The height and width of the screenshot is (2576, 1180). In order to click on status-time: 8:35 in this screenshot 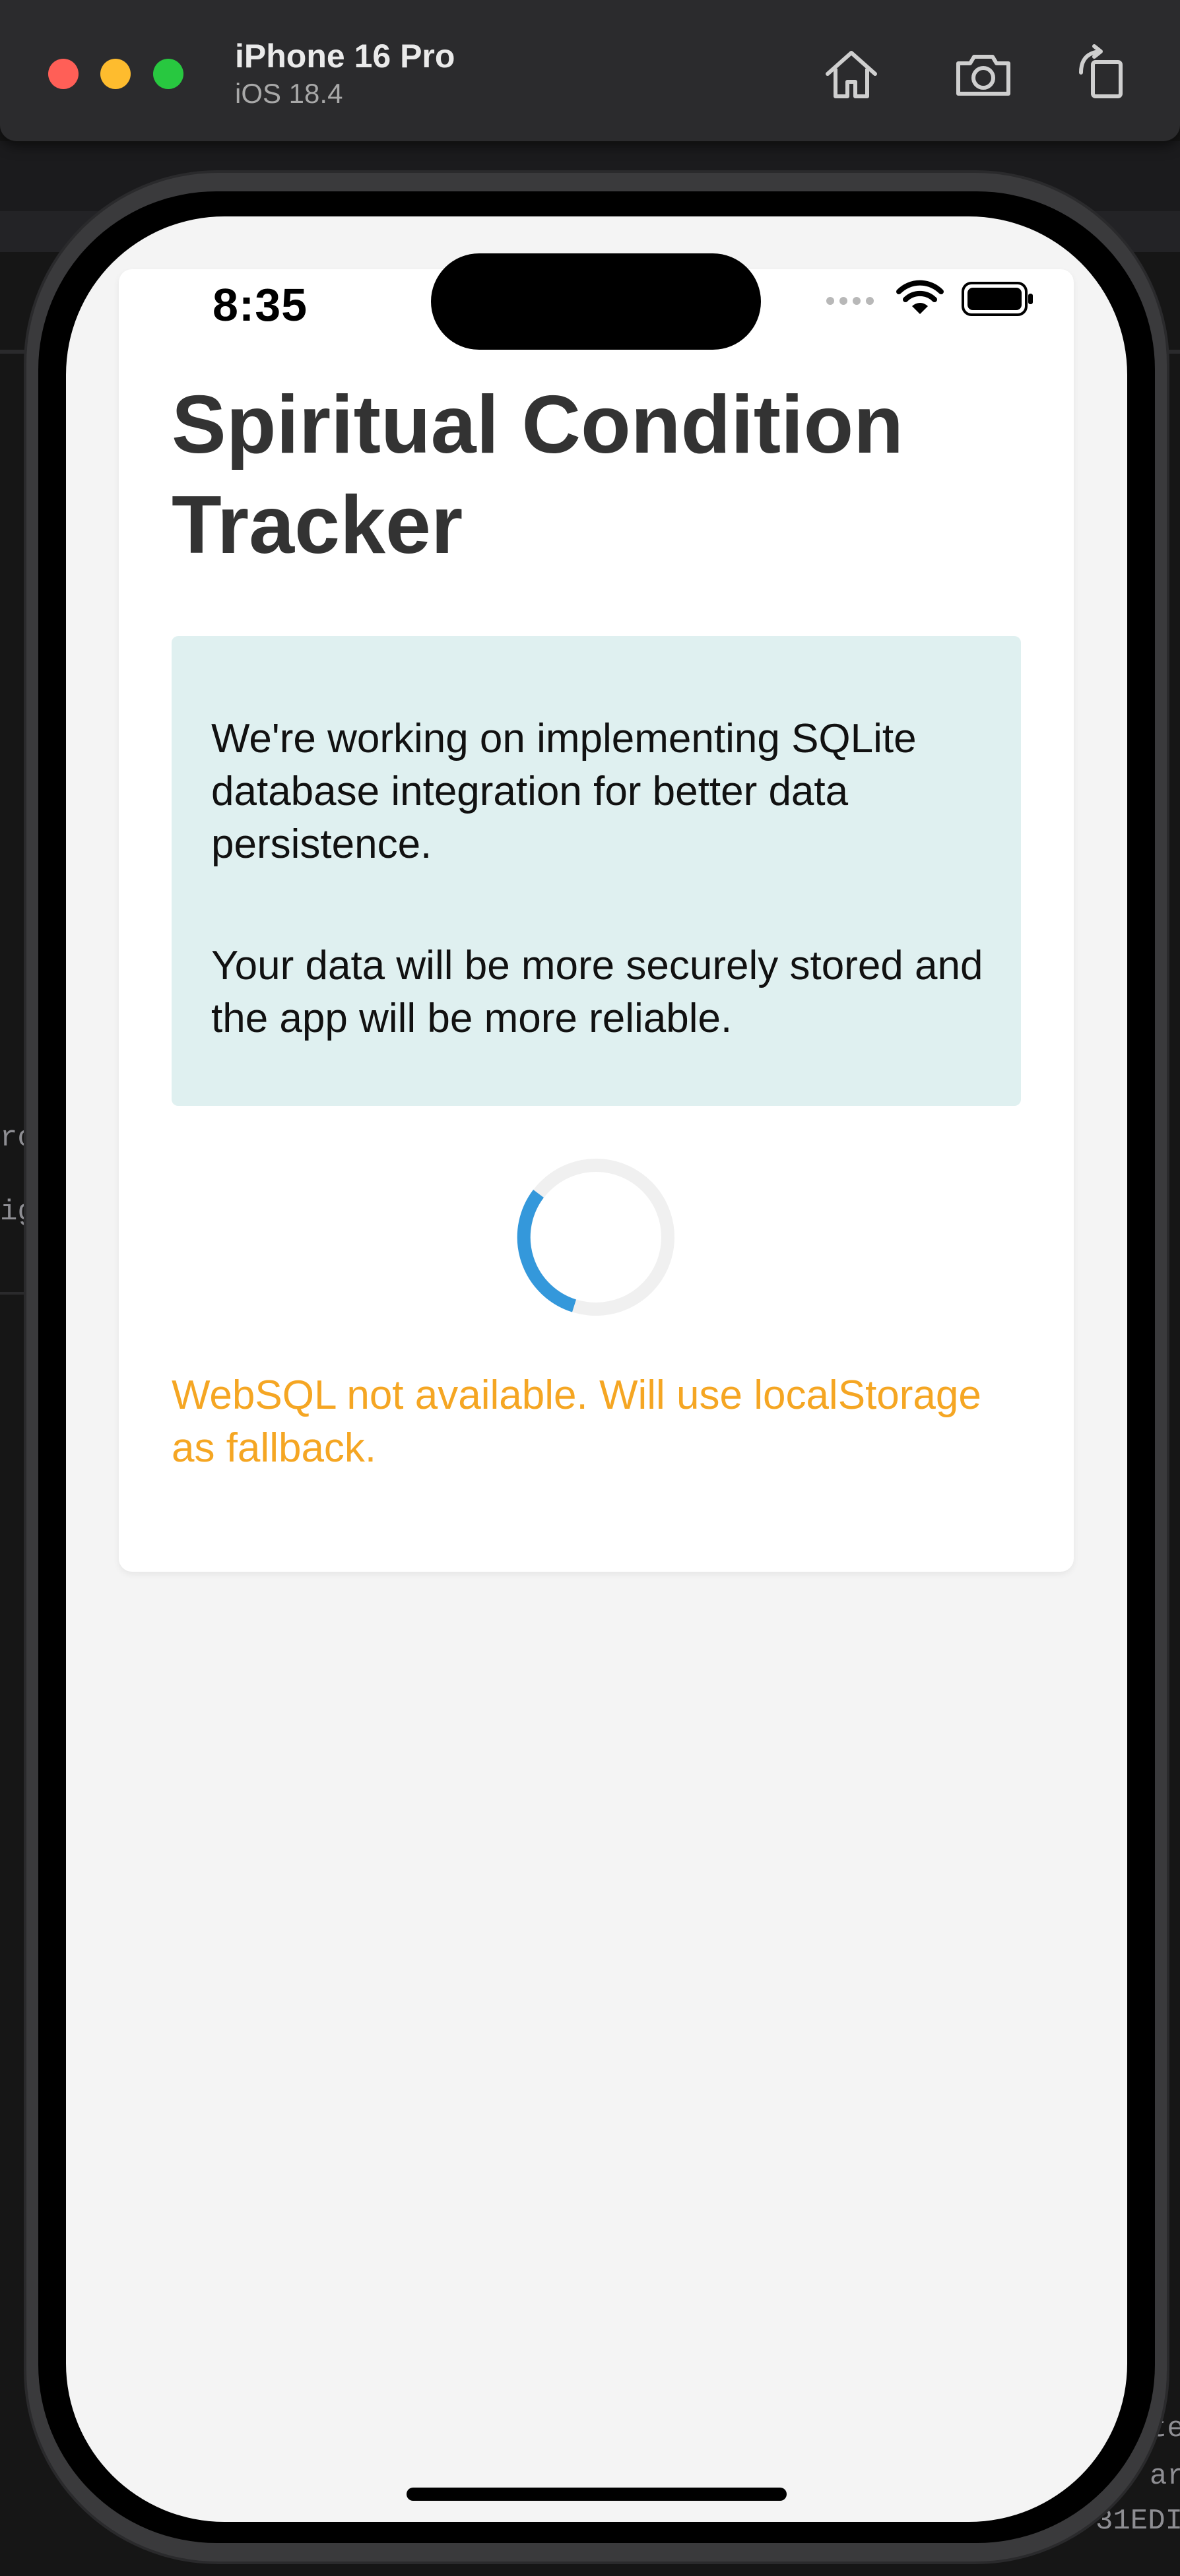, I will do `click(260, 305)`.